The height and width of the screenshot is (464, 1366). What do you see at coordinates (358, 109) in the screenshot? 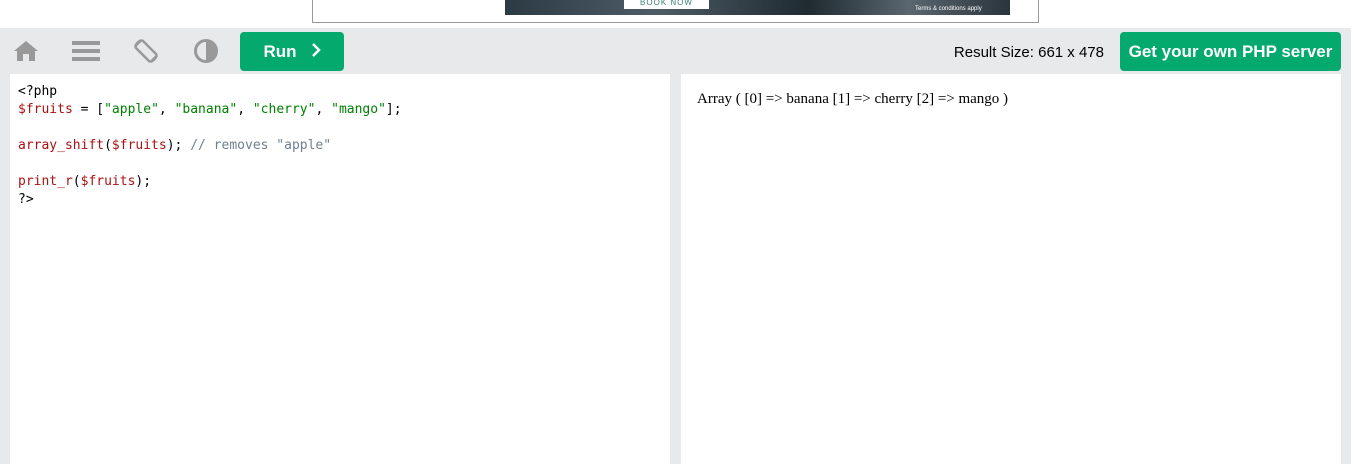
I see `code-string: "mango"` at bounding box center [358, 109].